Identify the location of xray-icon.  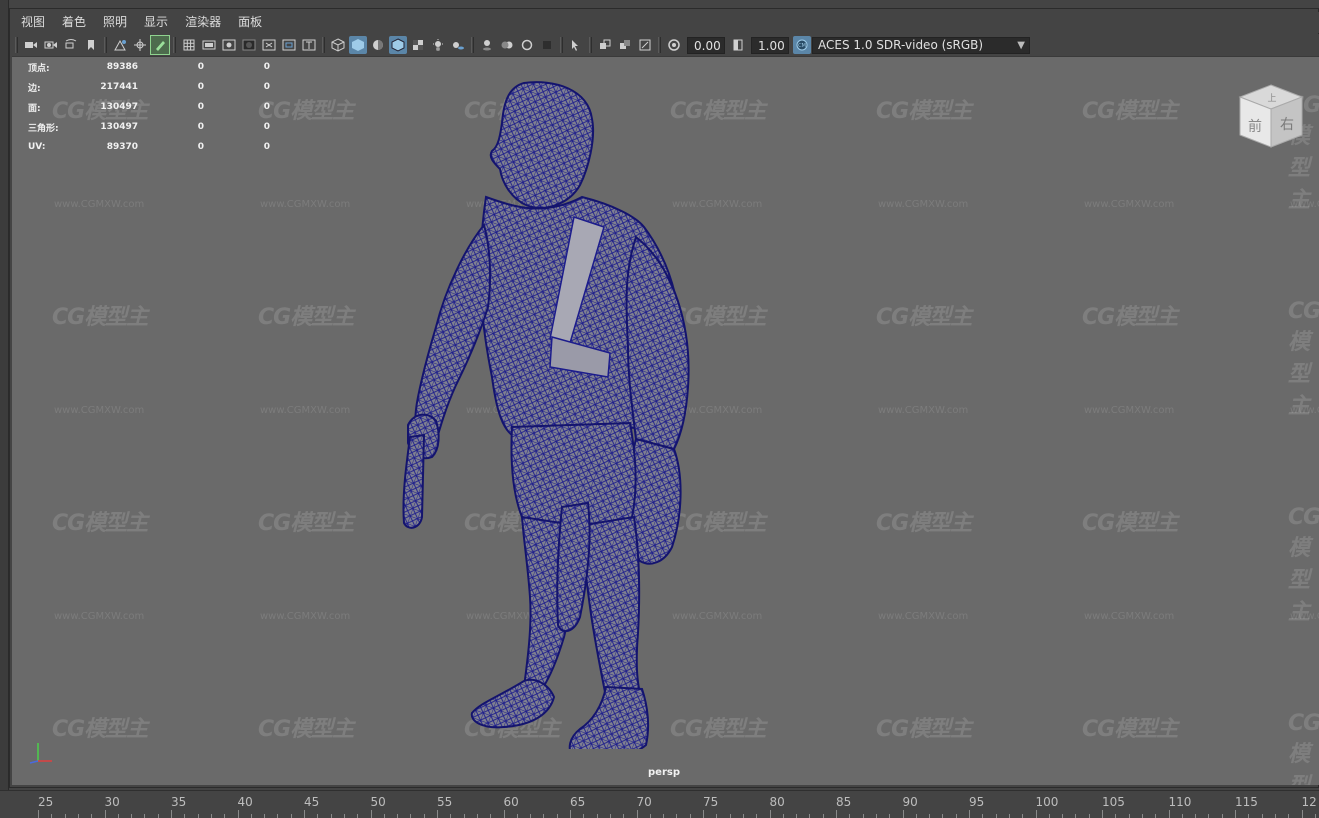
(605, 45).